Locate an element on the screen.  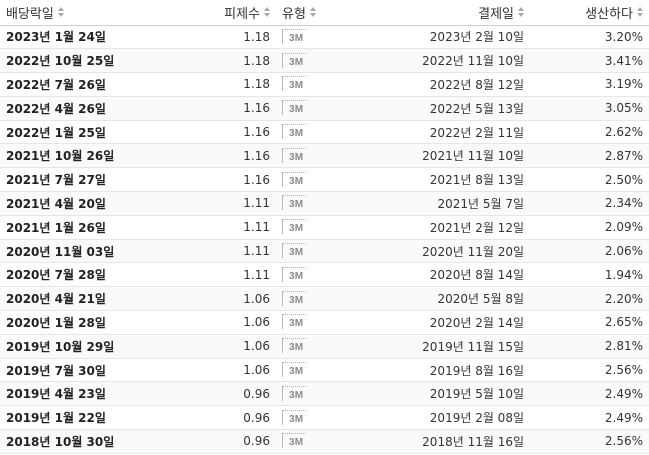
pay-date-cell: 2018년 11월 16일 is located at coordinates (441, 441).